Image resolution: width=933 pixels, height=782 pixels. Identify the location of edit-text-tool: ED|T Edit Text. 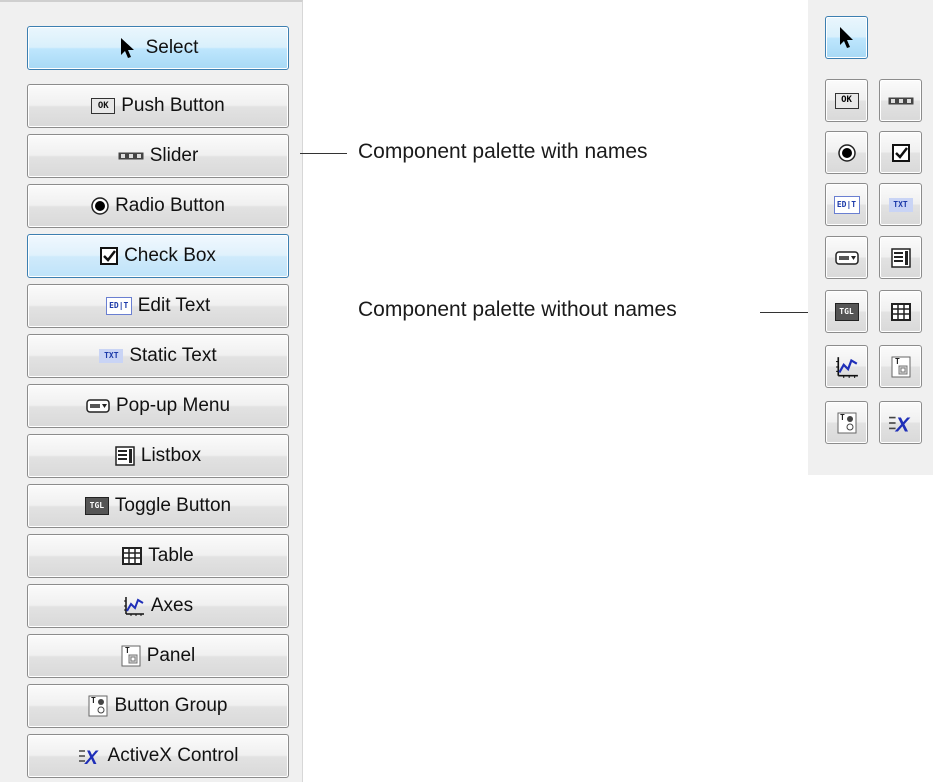
(158, 306).